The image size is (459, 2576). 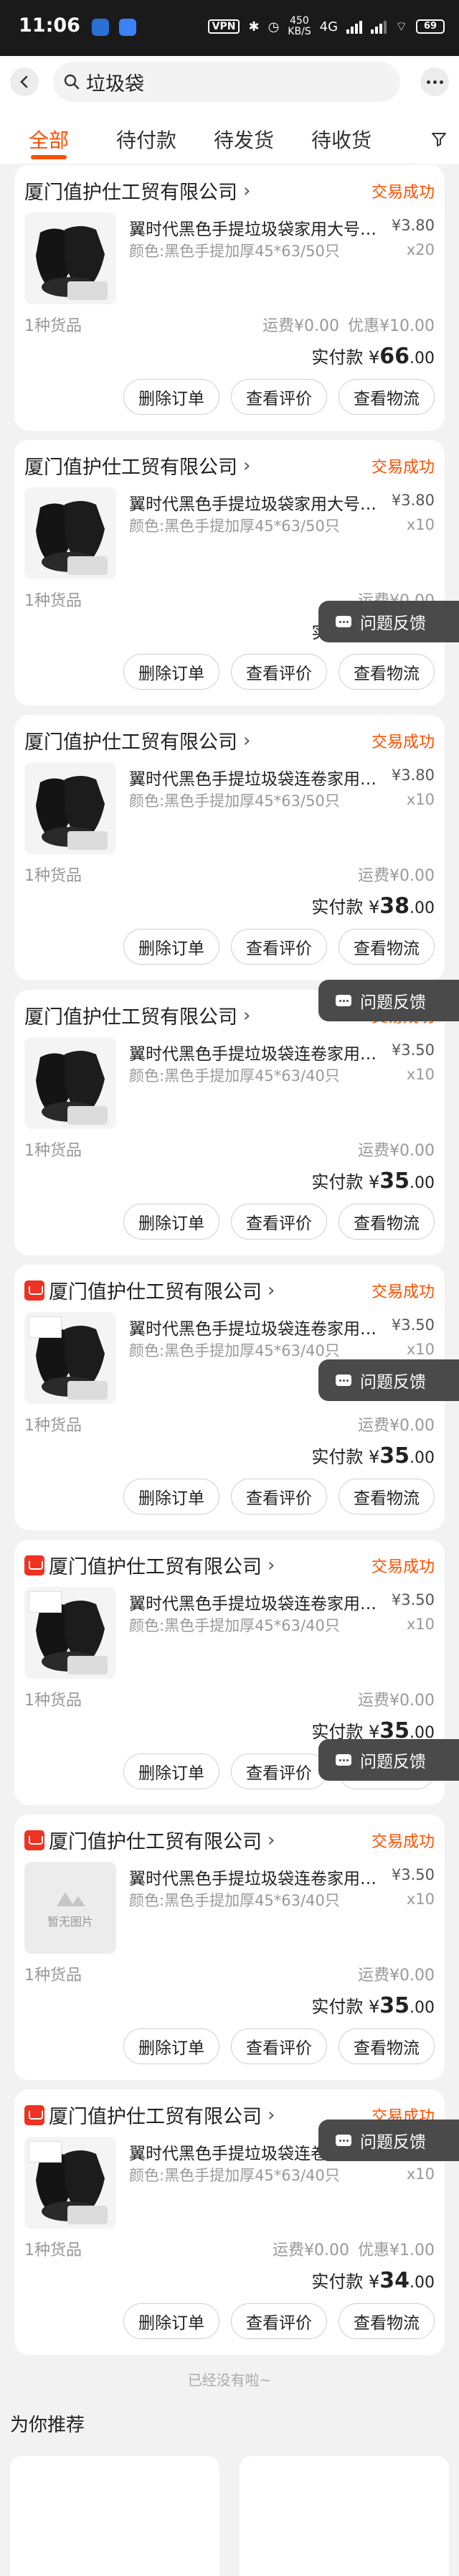 I want to click on trash-bag-image-icon, so click(x=70, y=533).